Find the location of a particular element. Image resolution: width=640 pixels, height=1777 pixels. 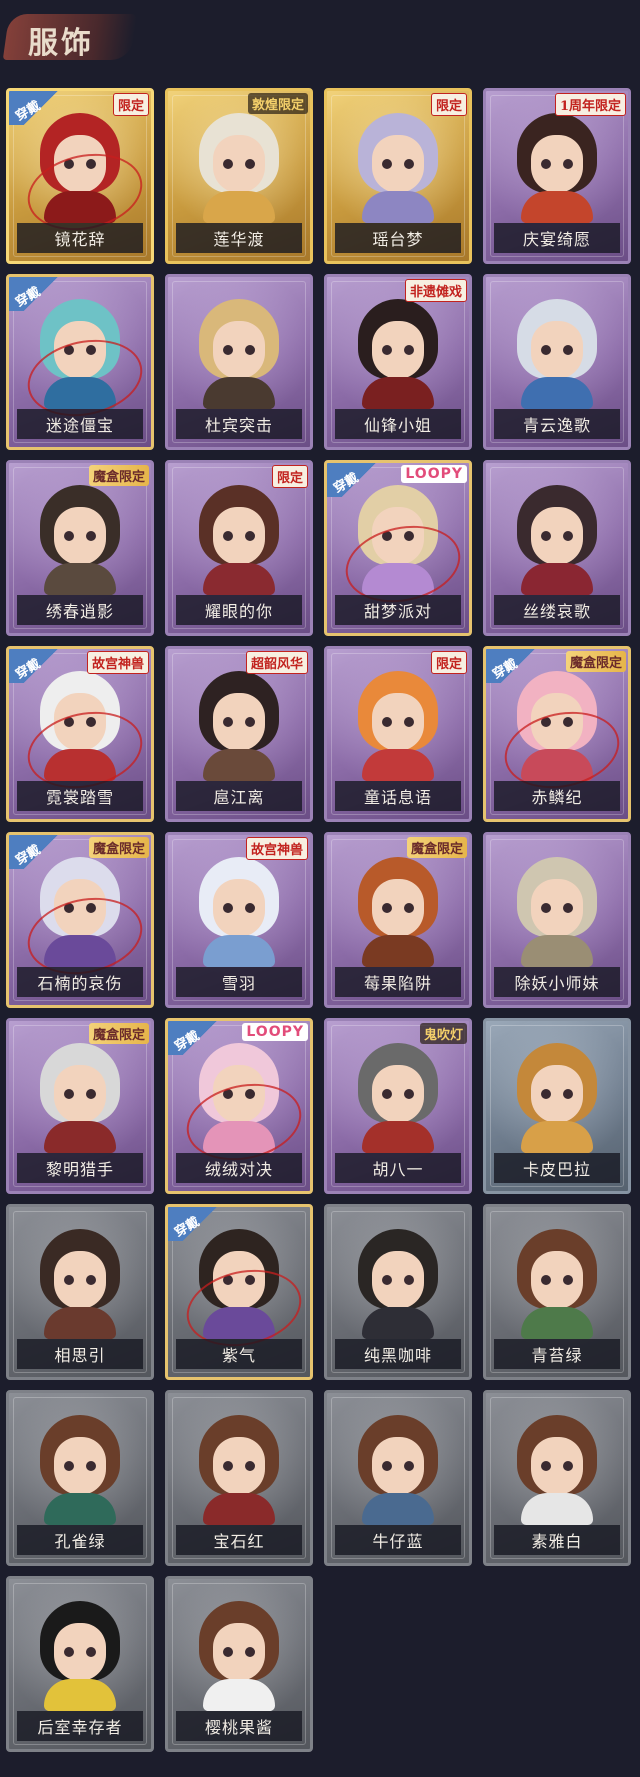

costume-card: 樱桃果酱 is located at coordinates (239, 1664).